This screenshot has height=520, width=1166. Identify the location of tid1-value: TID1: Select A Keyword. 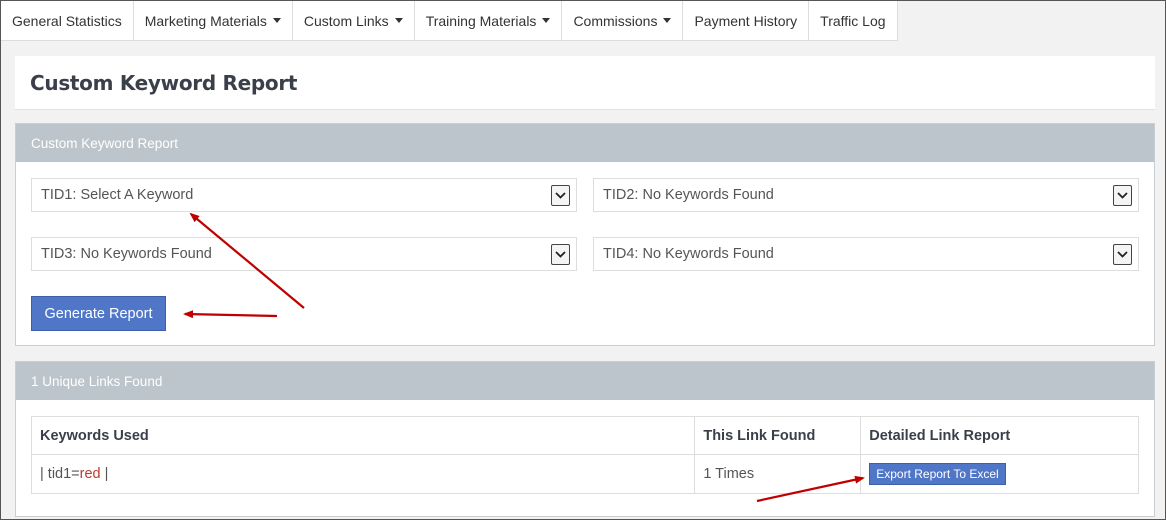
(117, 195).